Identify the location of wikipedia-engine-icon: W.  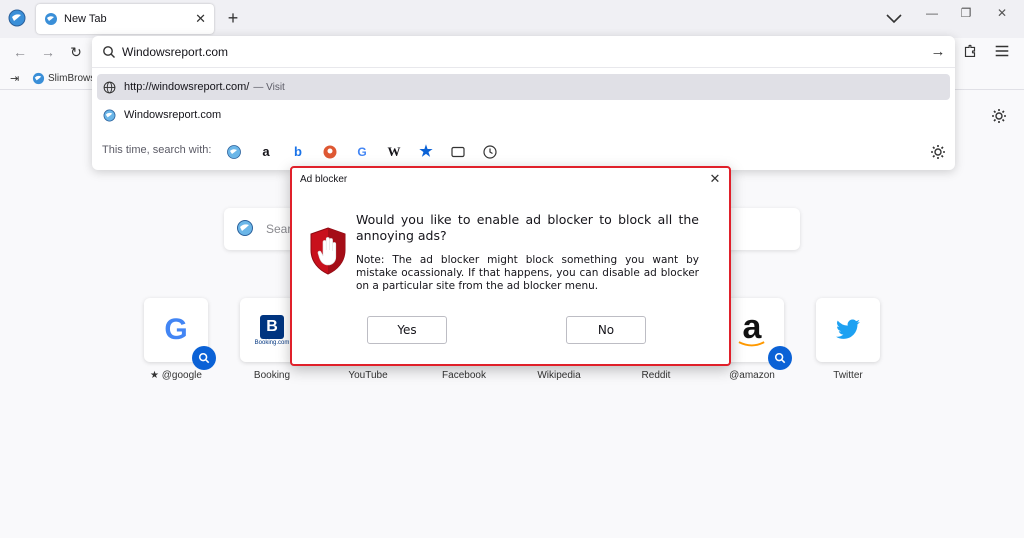
(394, 152).